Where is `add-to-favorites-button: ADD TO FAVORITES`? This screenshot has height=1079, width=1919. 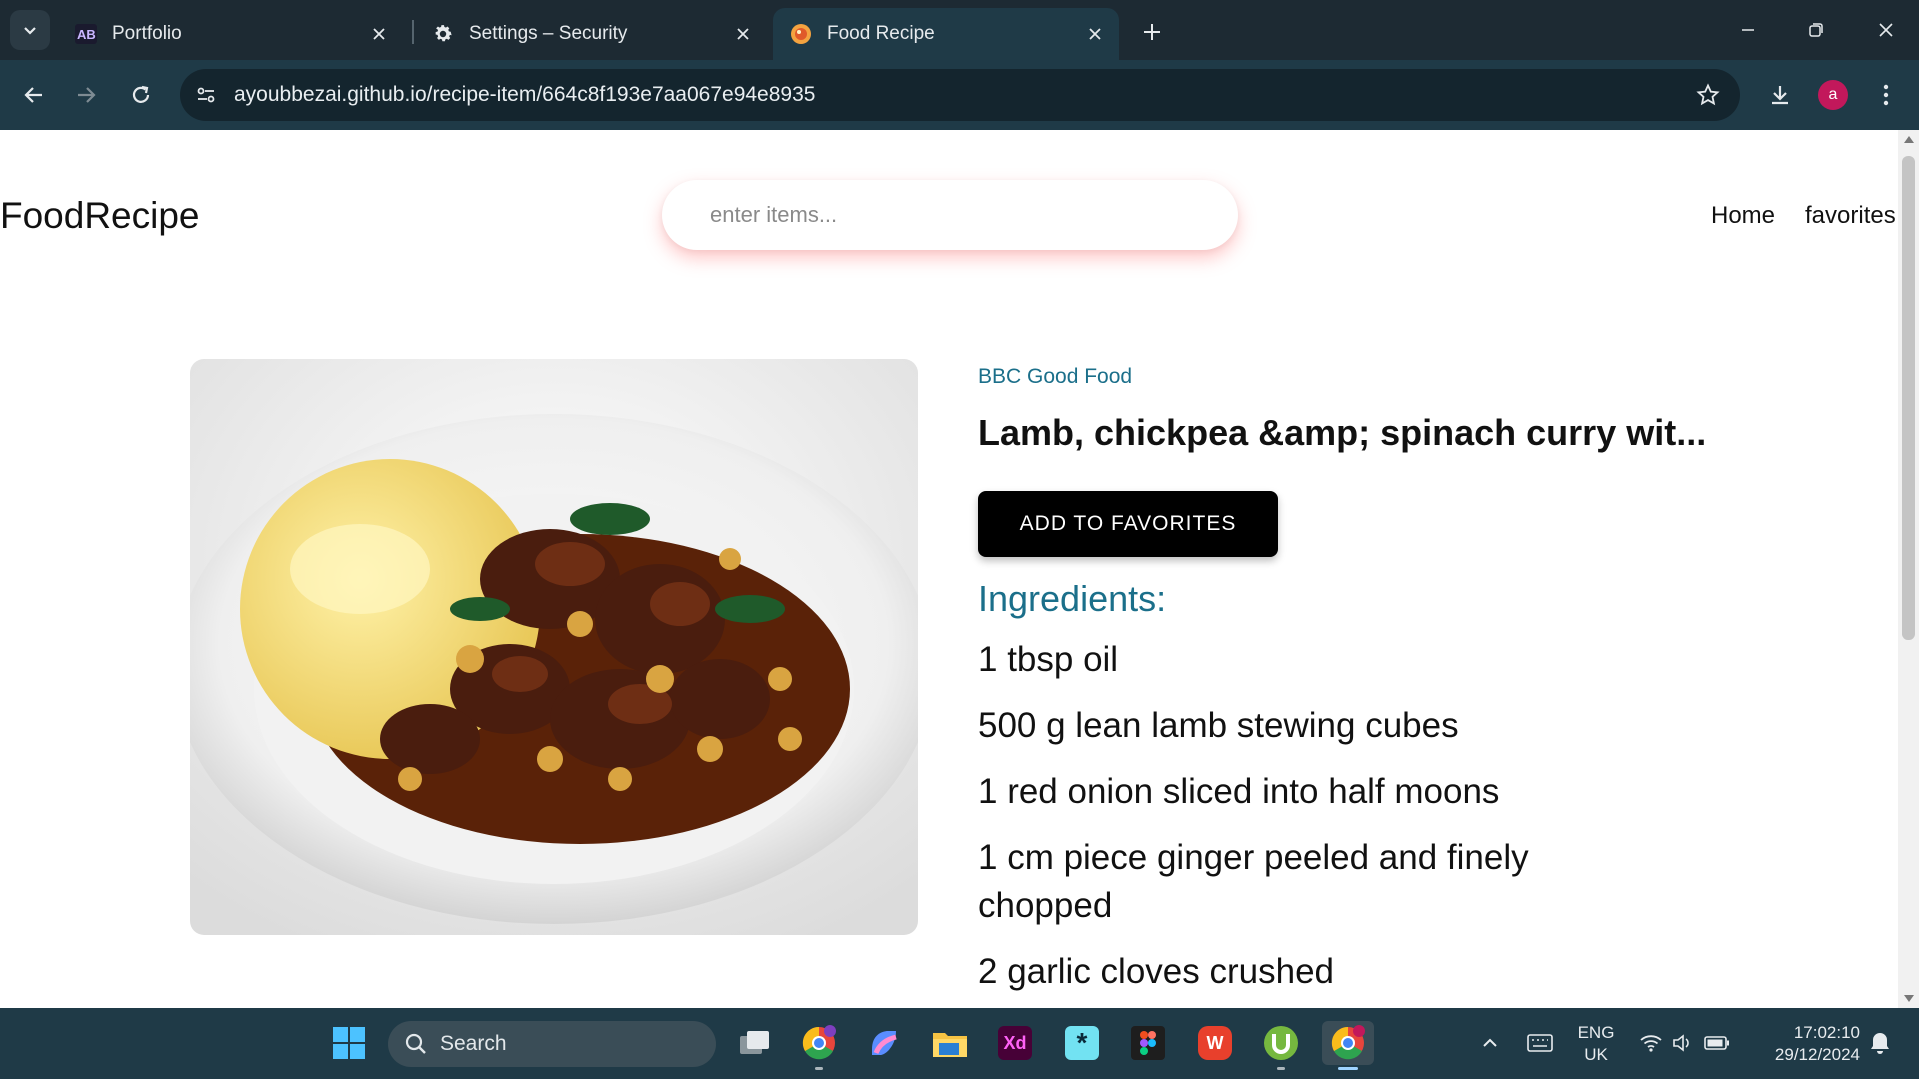
add-to-favorites-button: ADD TO FAVORITES is located at coordinates (1128, 524).